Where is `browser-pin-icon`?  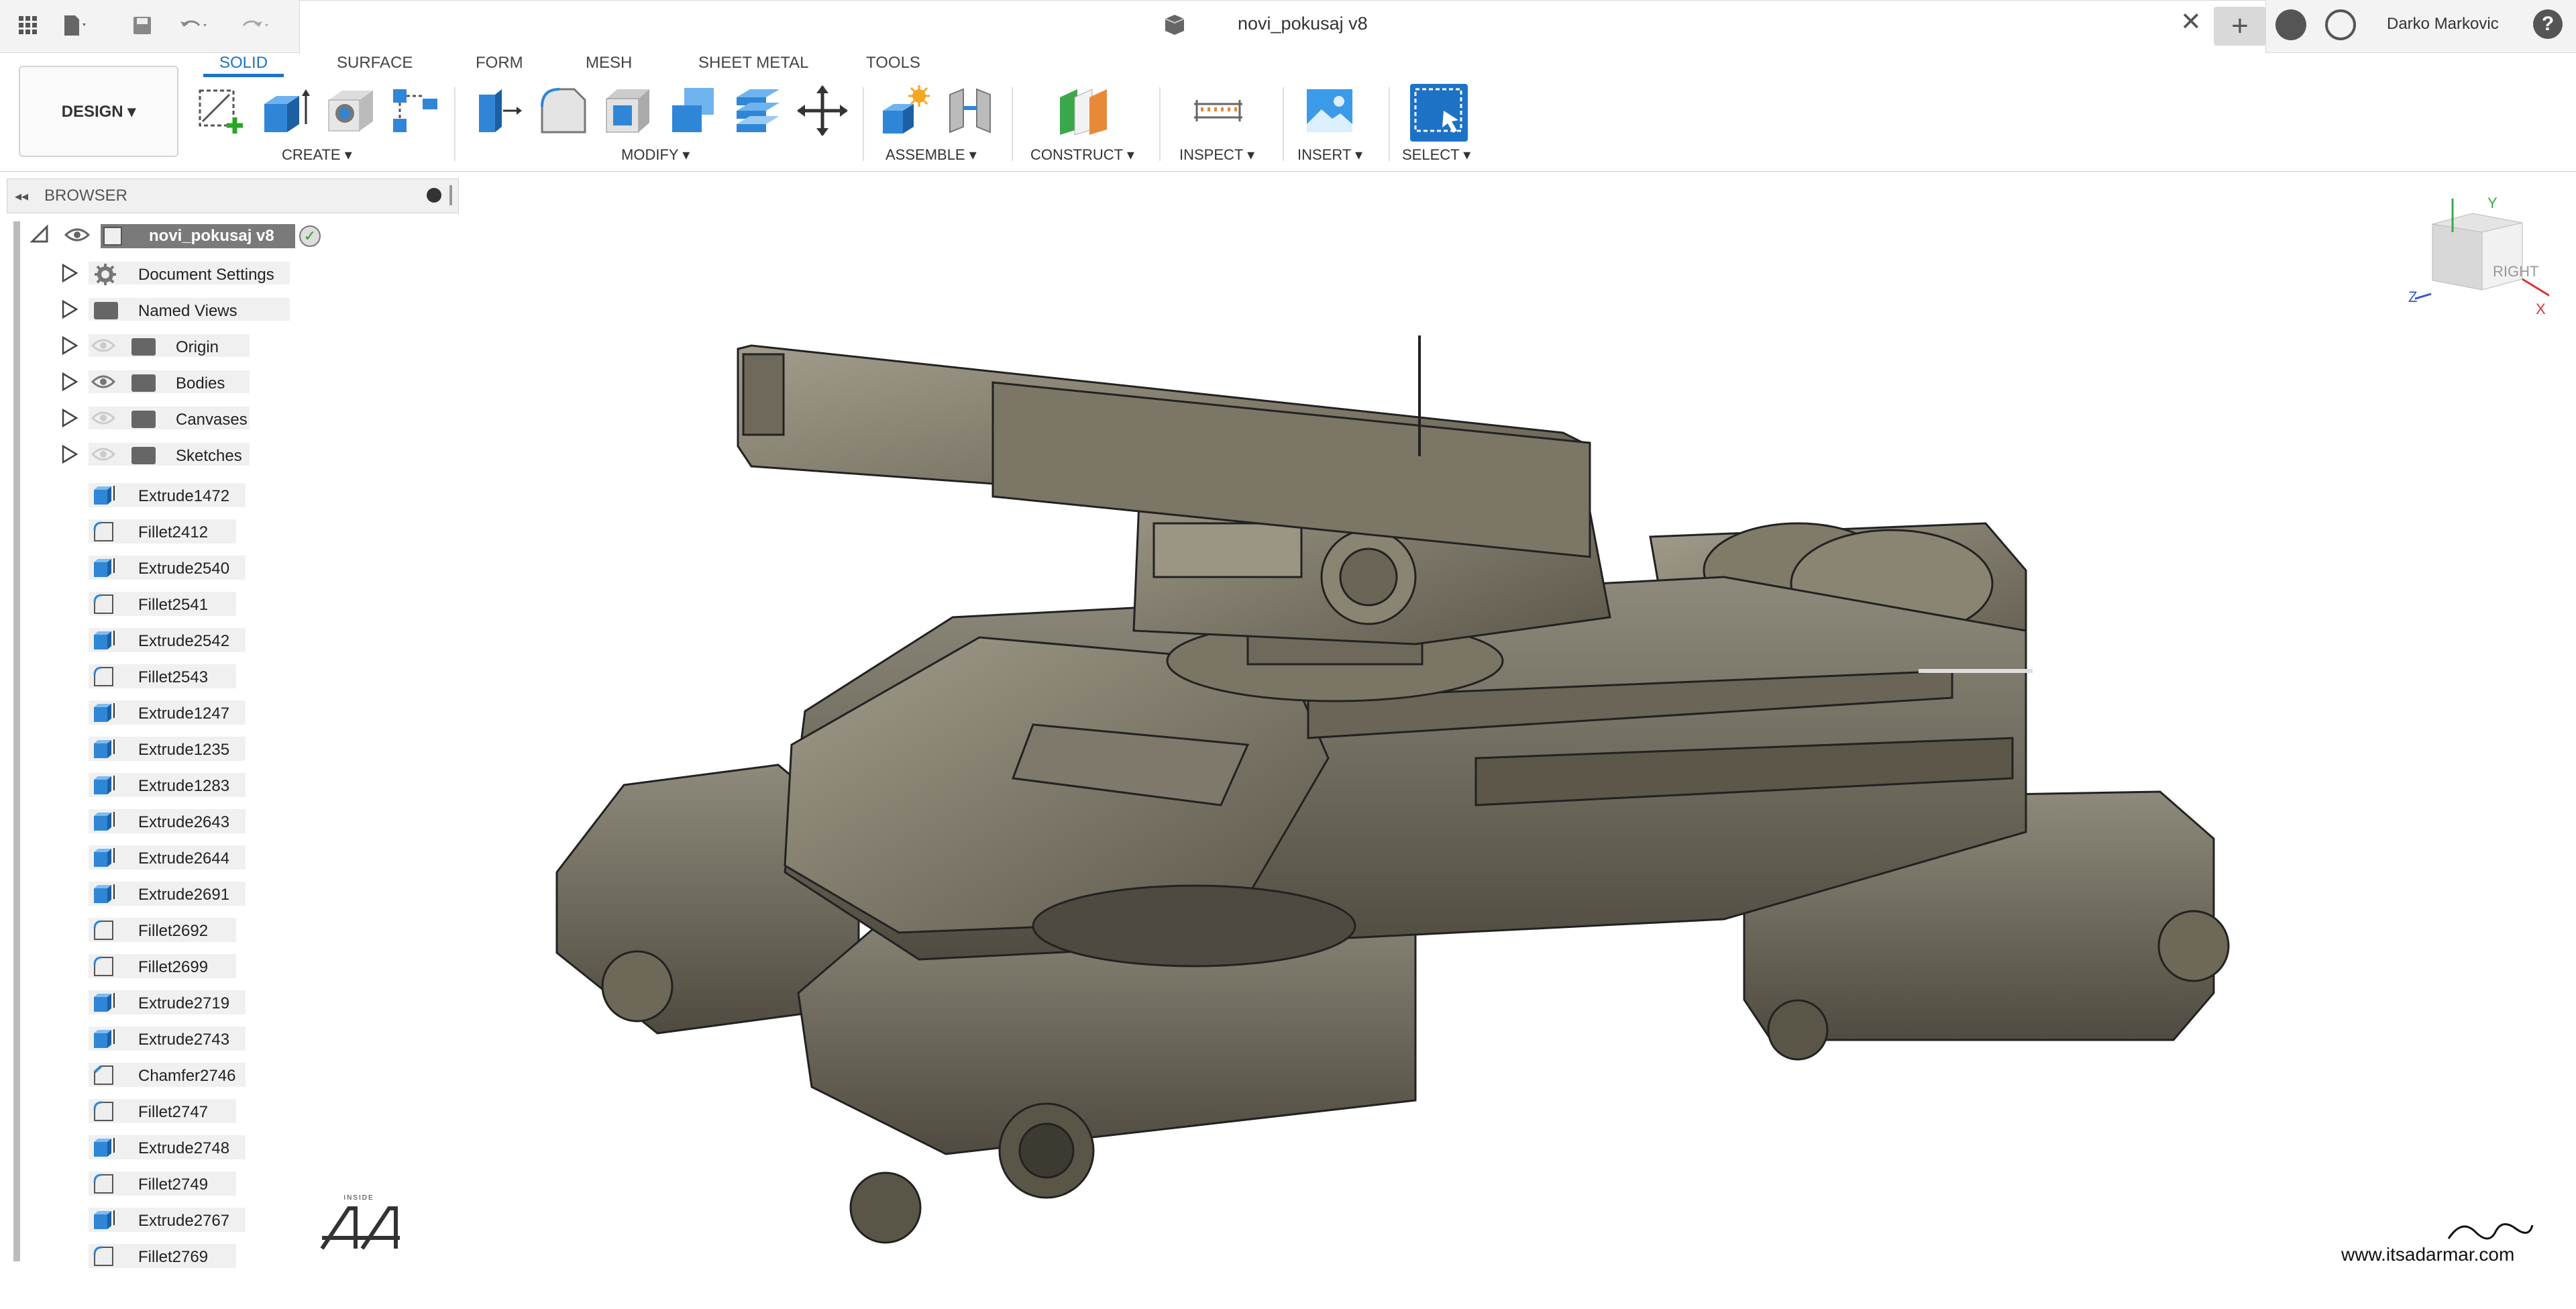
browser-pin-icon is located at coordinates (450, 195).